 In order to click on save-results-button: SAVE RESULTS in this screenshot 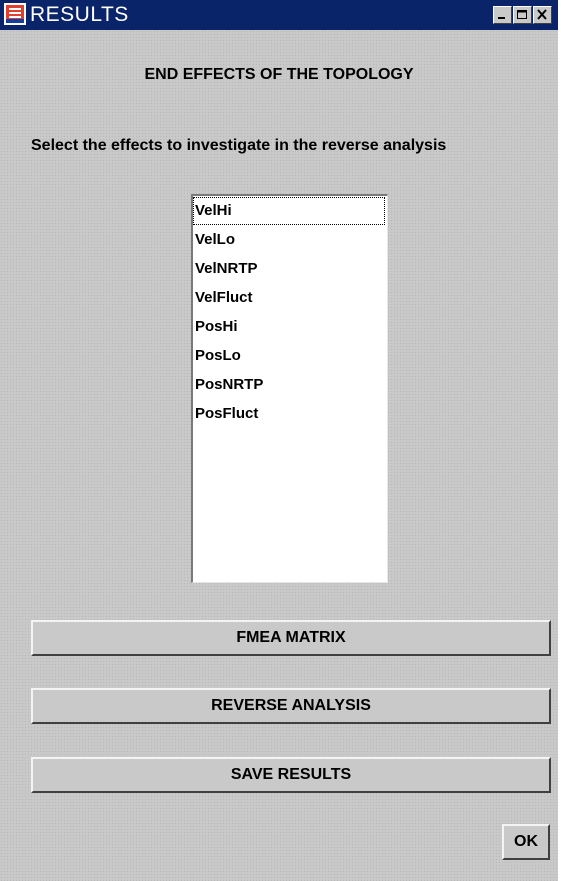, I will do `click(291, 775)`.